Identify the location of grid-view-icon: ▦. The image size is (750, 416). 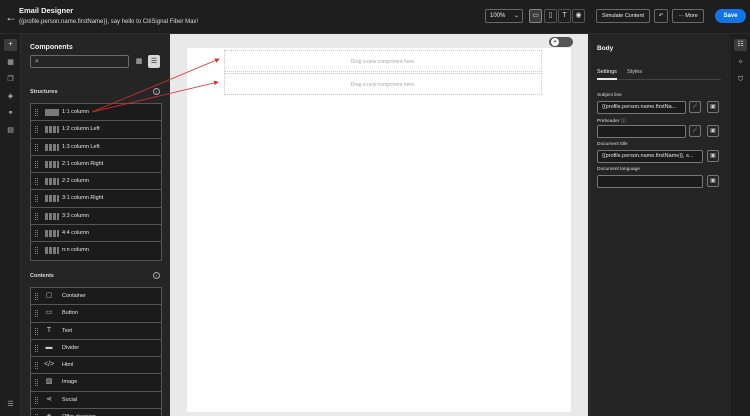
(139, 61).